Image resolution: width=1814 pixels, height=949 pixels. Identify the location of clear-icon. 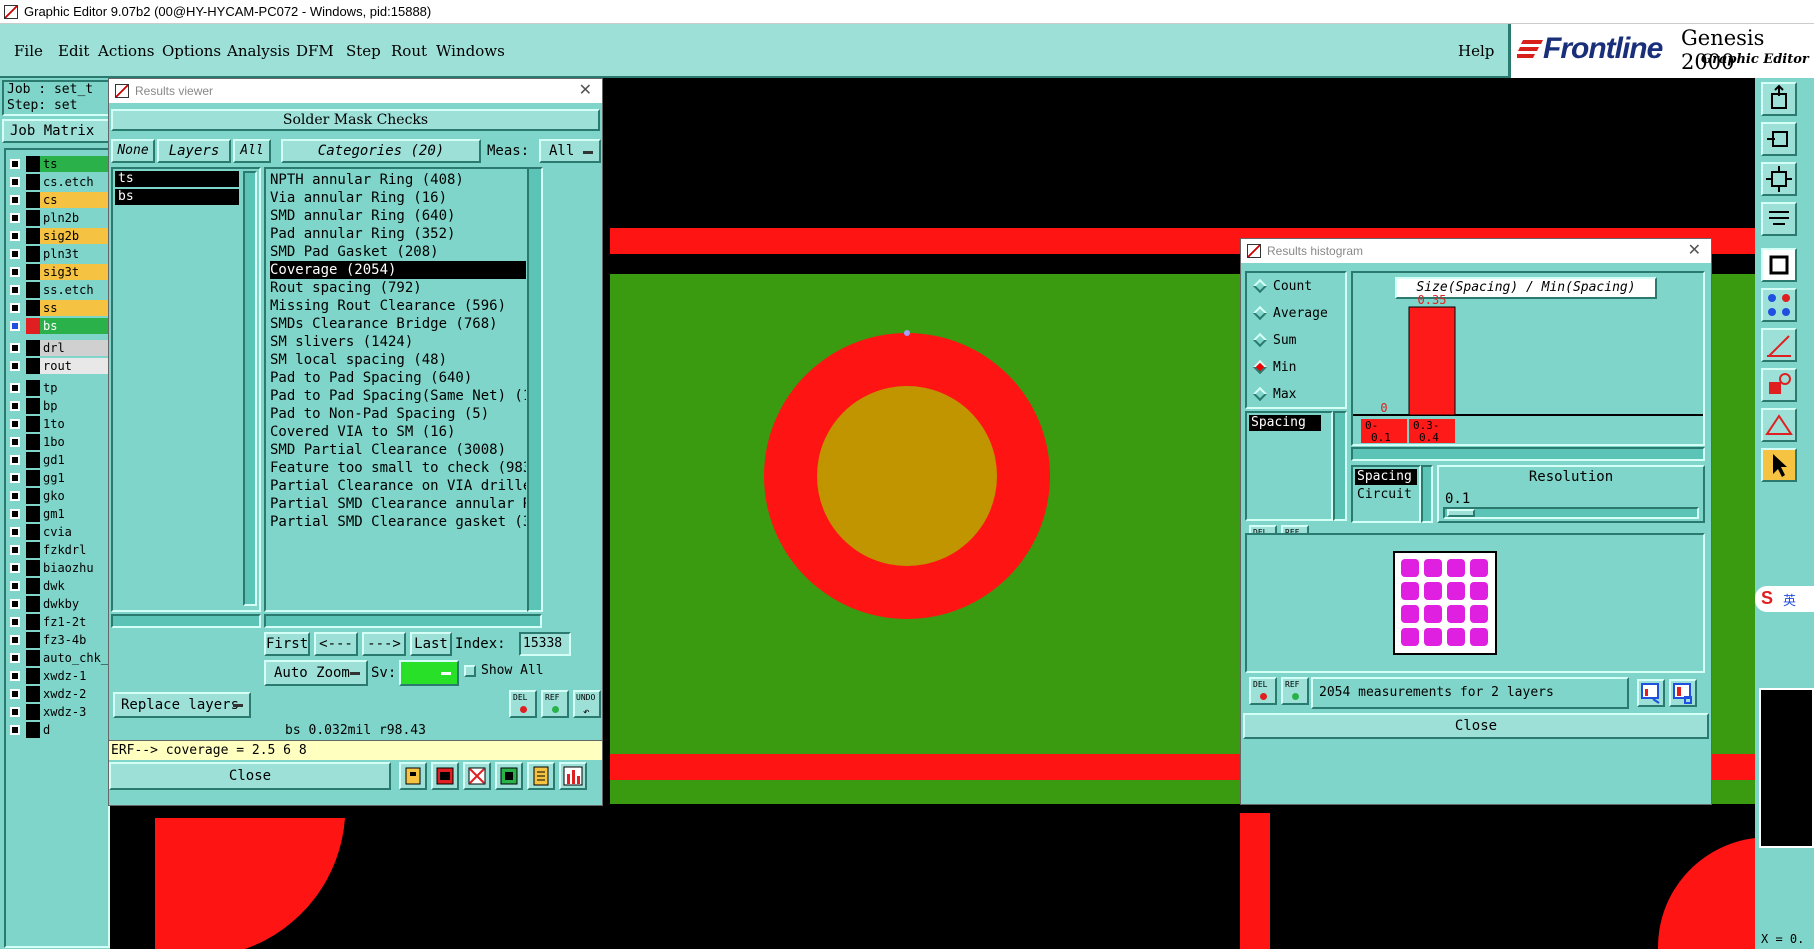
(477, 776).